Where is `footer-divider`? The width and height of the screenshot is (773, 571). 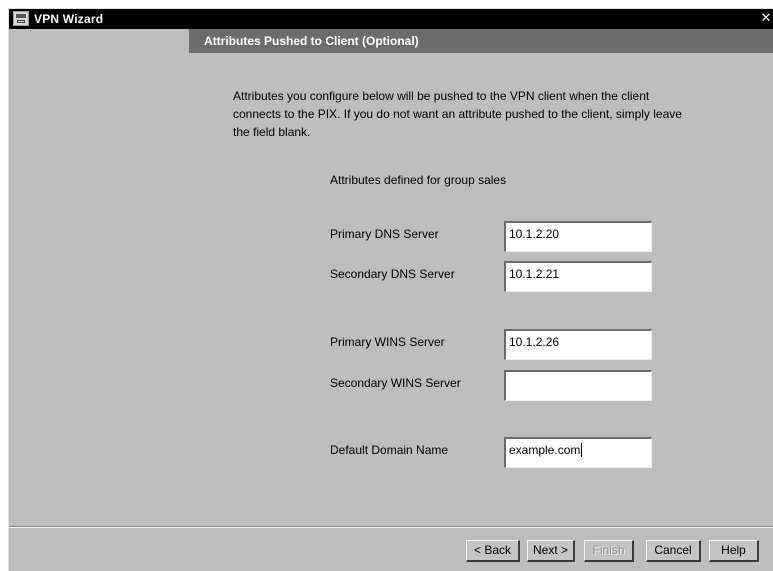 footer-divider is located at coordinates (391, 527).